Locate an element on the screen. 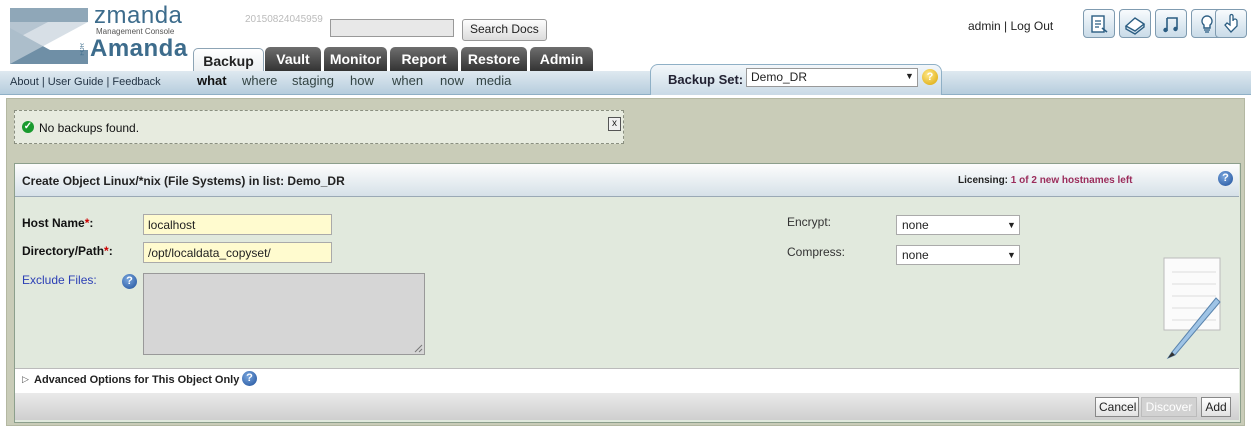  subtab-staging: staging is located at coordinates (313, 80).